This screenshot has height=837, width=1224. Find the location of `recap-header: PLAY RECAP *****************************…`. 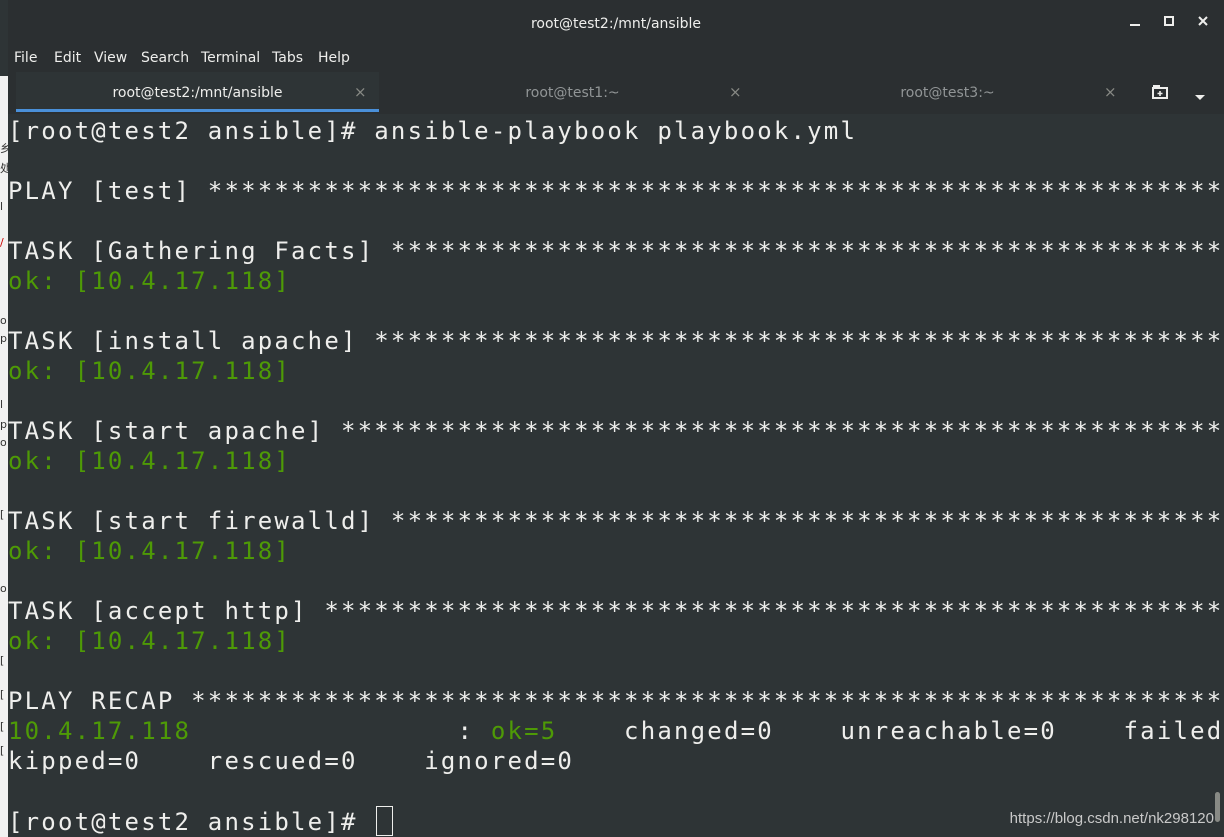

recap-header: PLAY RECAP *****************************… is located at coordinates (616, 701).